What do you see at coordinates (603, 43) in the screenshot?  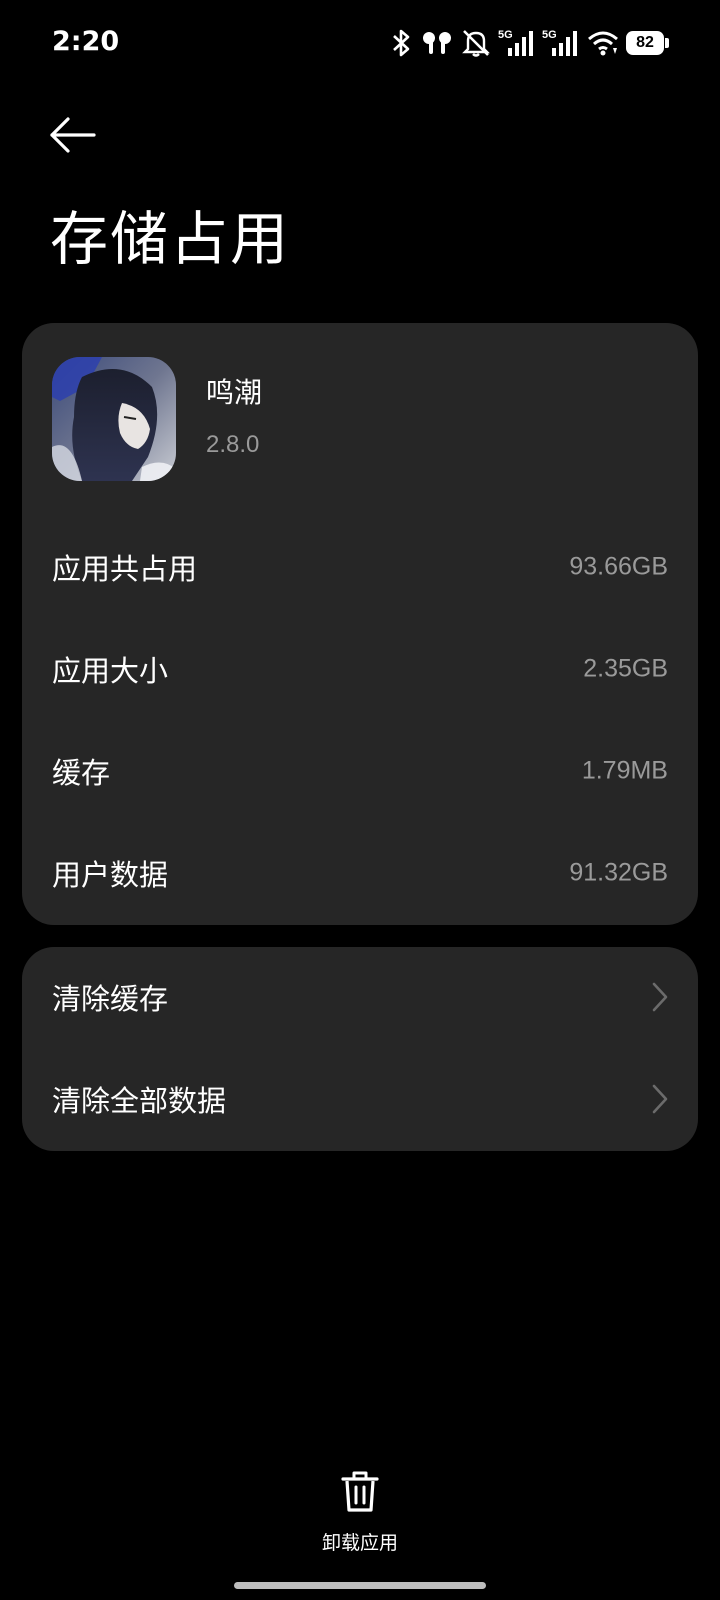 I see `wifi-icon` at bounding box center [603, 43].